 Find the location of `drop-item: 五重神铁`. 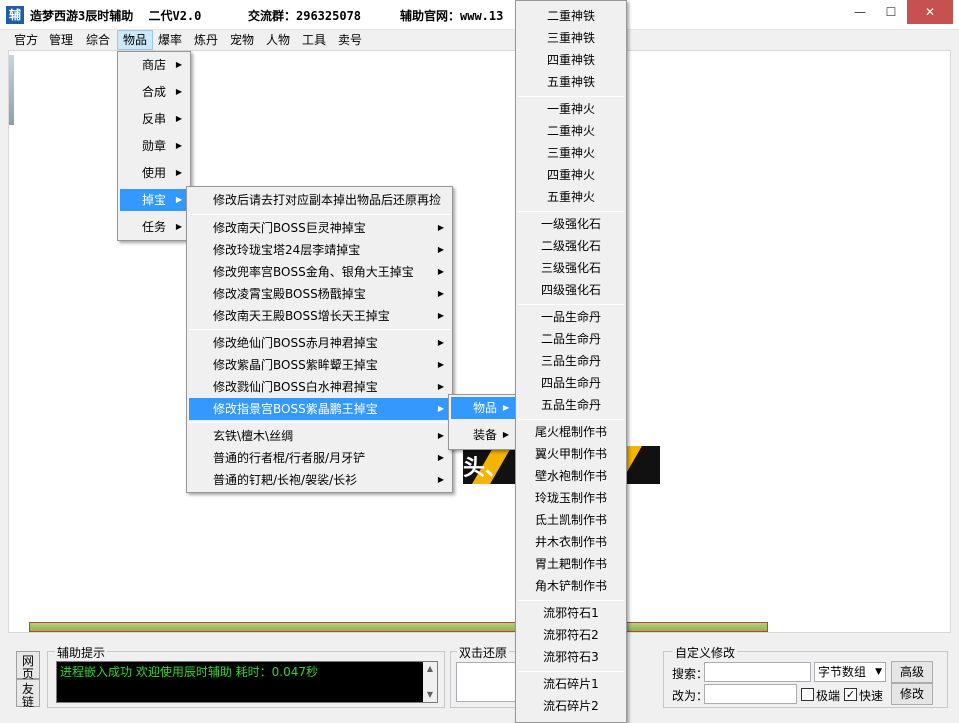

drop-item: 五重神铁 is located at coordinates (571, 82).